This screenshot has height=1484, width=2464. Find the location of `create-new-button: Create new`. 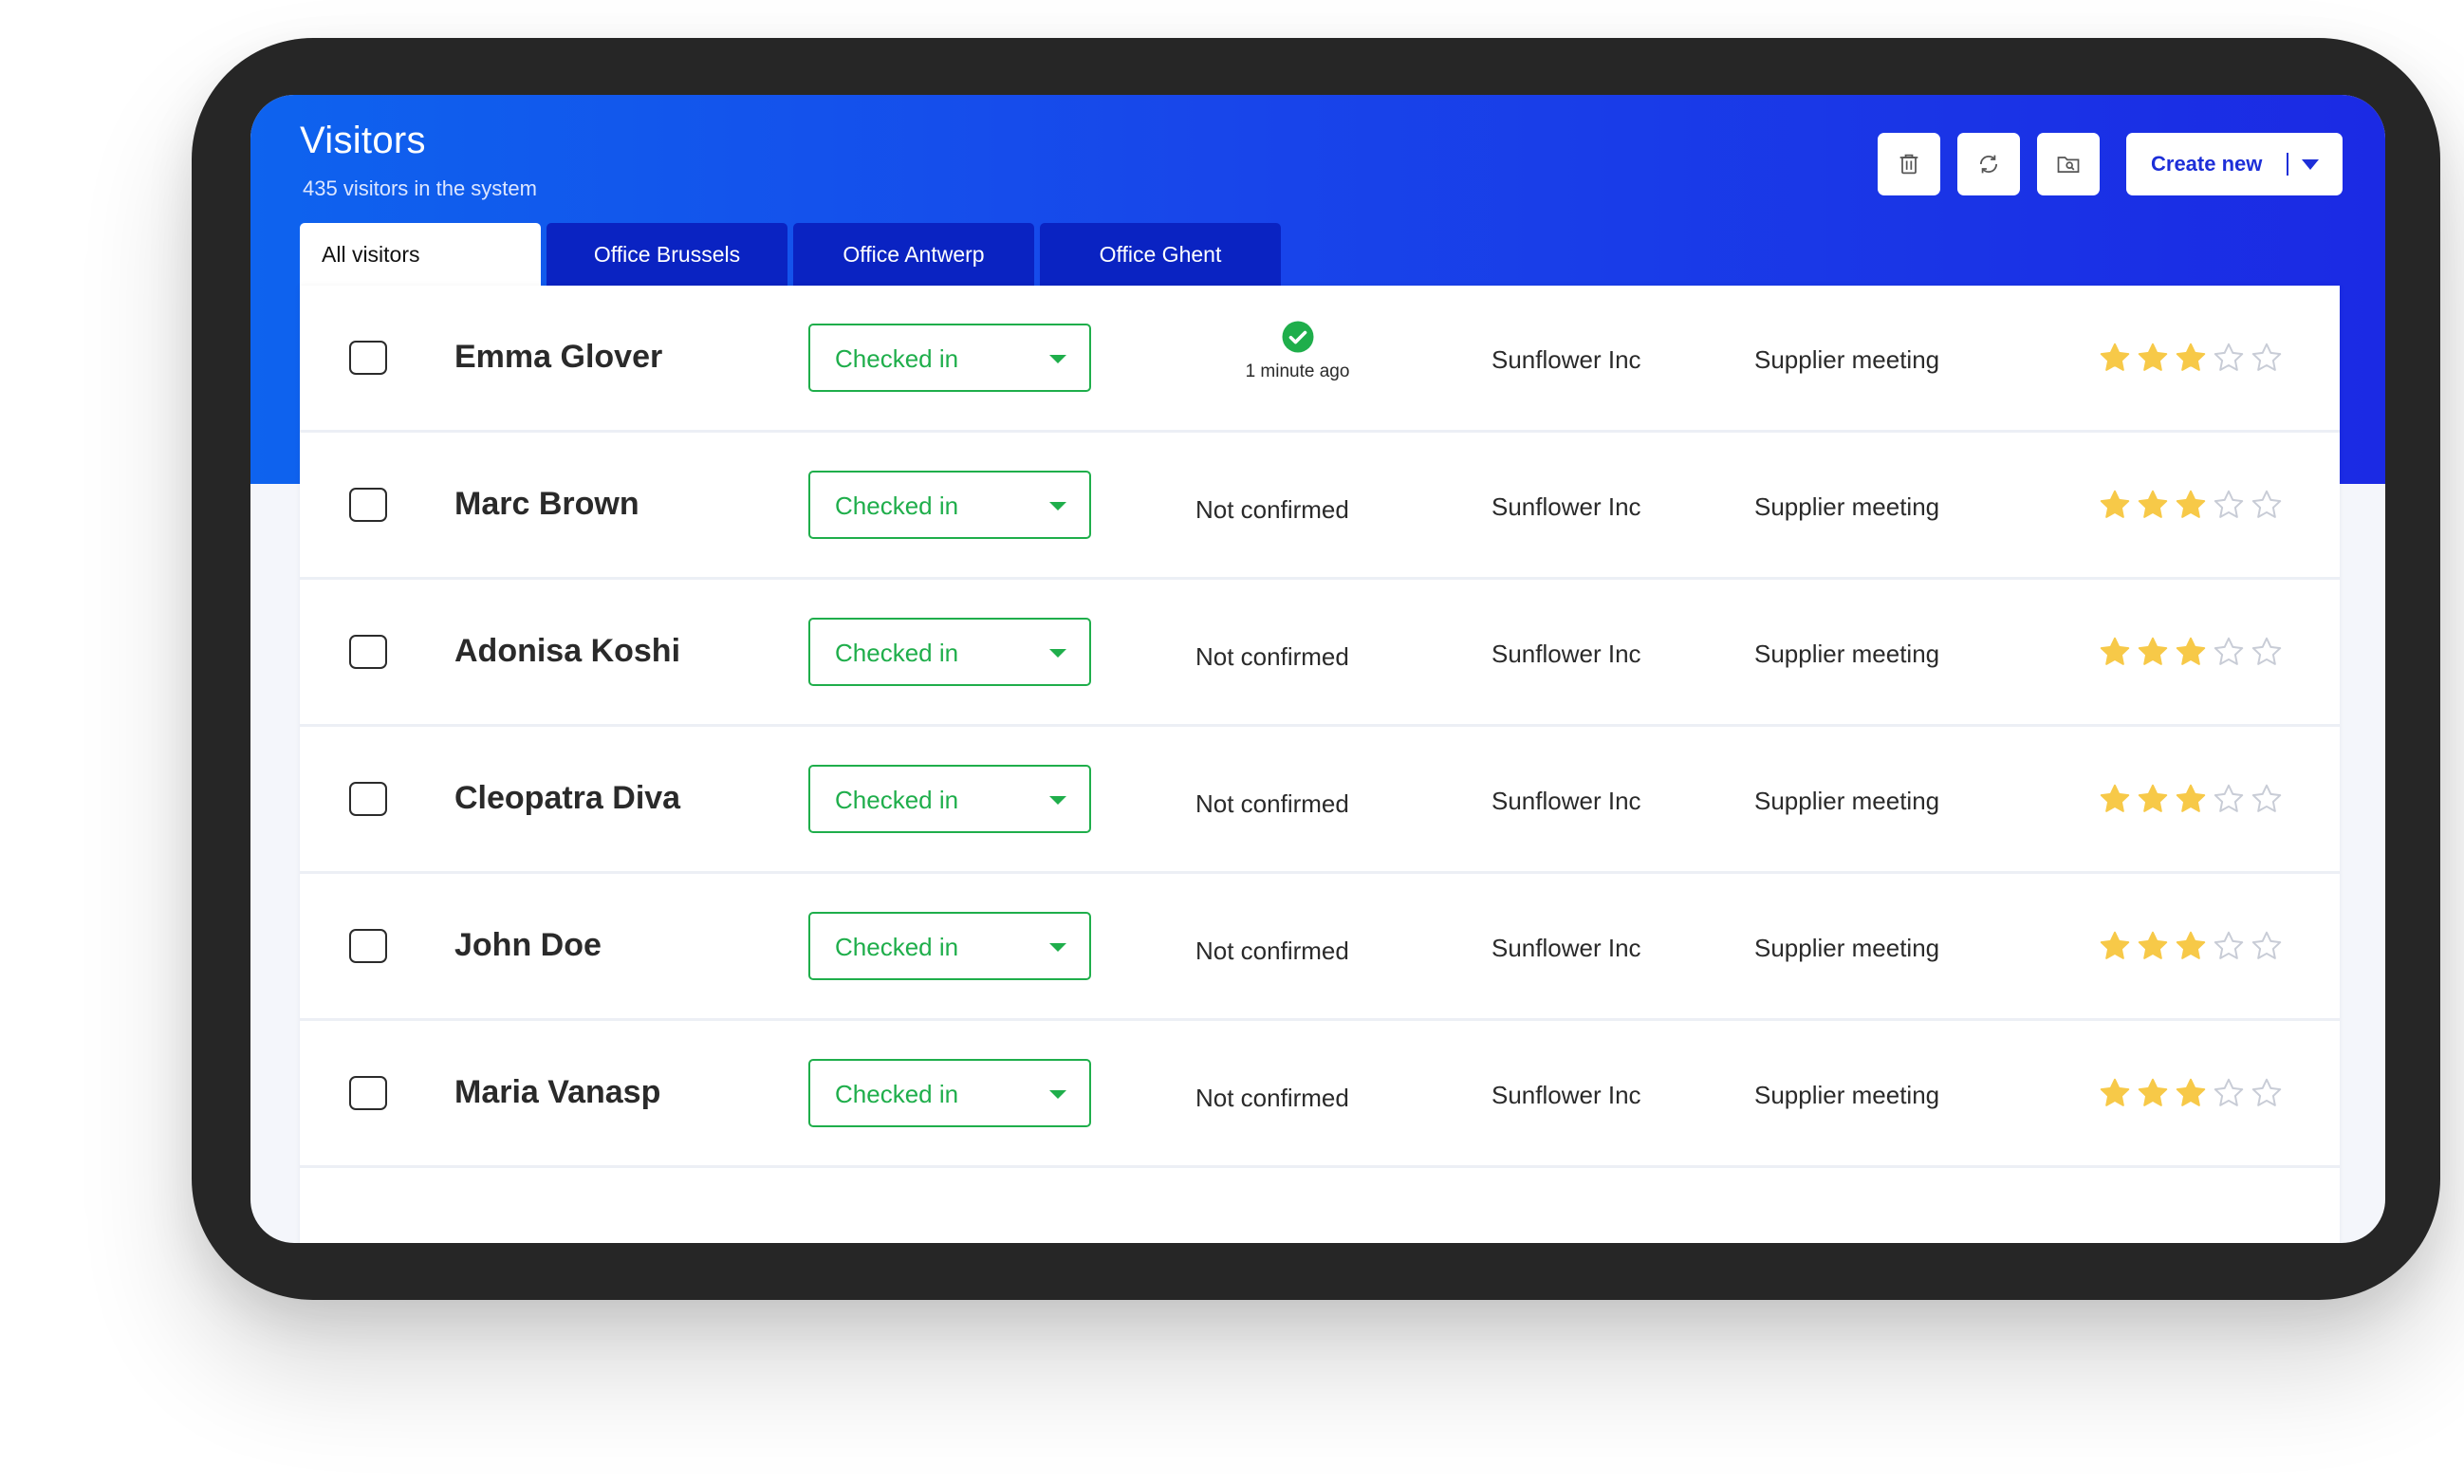

create-new-button: Create new is located at coordinates (2234, 164).